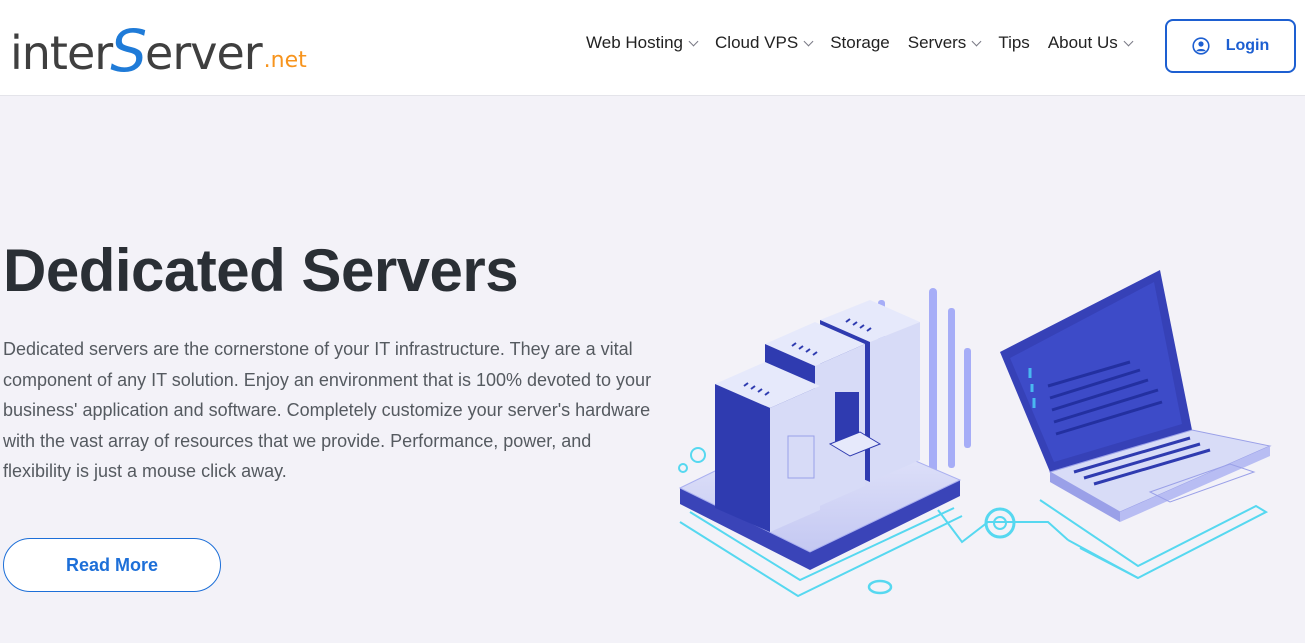 The image size is (1305, 643). What do you see at coordinates (129, 51) in the screenshot?
I see `logo-text-s: S` at bounding box center [129, 51].